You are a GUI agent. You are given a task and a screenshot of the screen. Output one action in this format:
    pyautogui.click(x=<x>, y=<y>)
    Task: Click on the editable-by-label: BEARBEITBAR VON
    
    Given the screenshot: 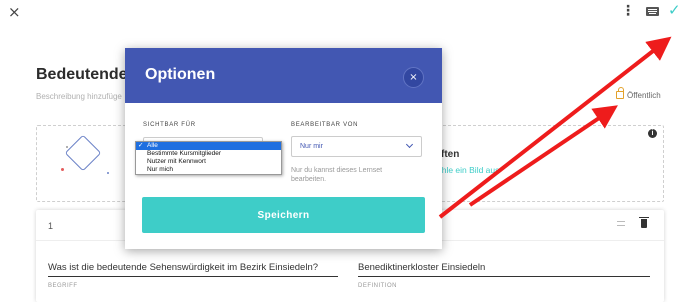 What is the action you would take?
    pyautogui.click(x=325, y=125)
    